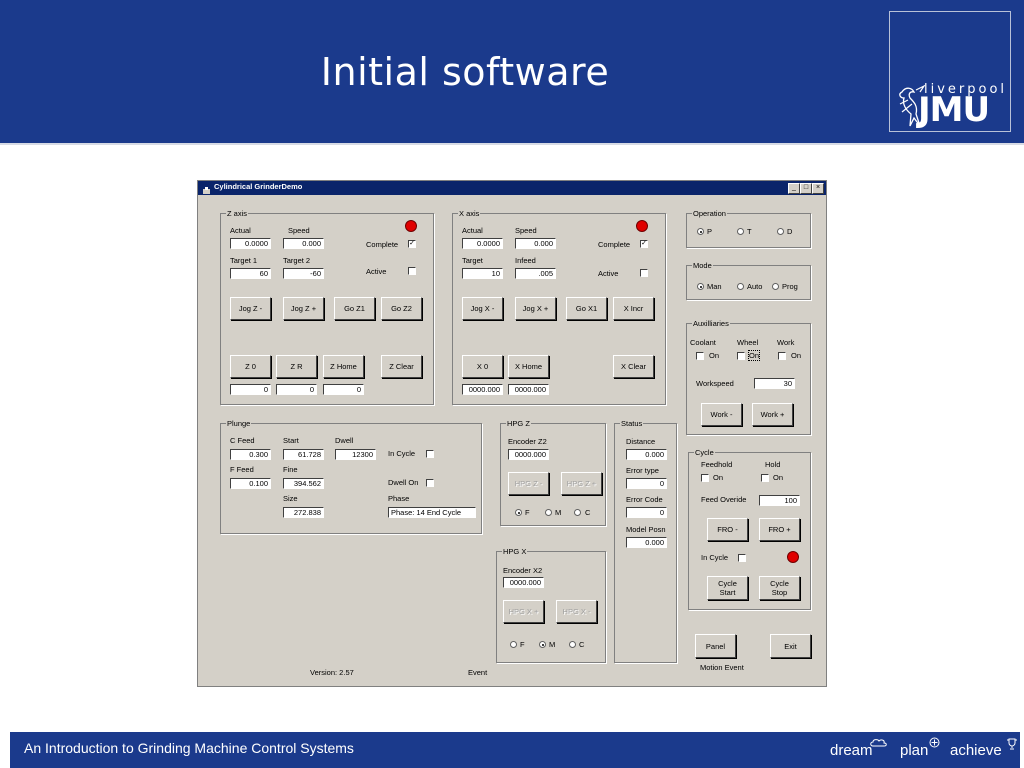 This screenshot has width=1024, height=768. I want to click on z-target1-label: Target 1, so click(244, 260).